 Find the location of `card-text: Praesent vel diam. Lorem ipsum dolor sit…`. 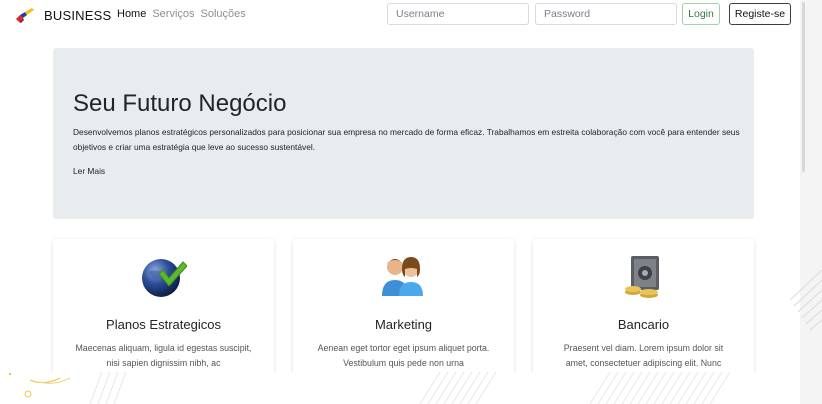

card-text: Praesent vel diam. Lorem ipsum dolor sit… is located at coordinates (643, 355).